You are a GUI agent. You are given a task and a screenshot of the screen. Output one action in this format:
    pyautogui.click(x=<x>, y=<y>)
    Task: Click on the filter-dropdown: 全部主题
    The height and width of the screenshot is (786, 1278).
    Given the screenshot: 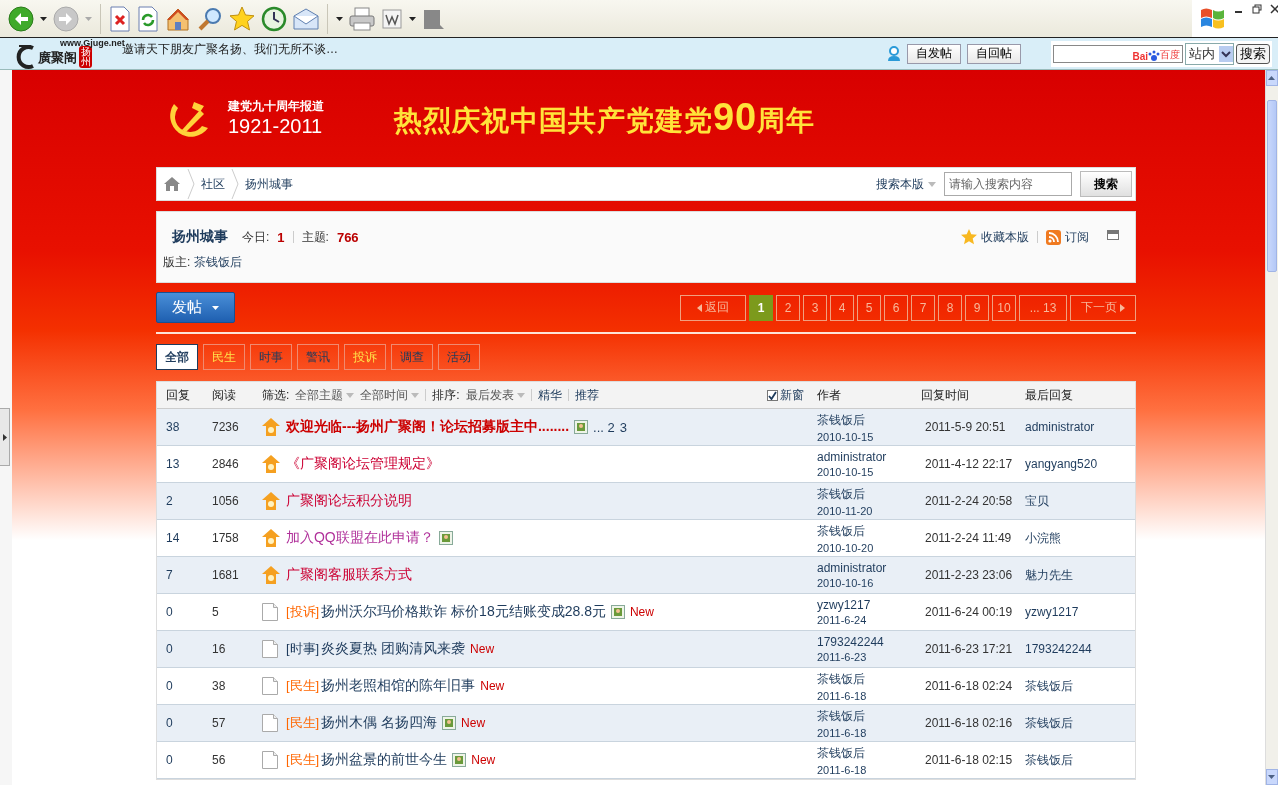 What is the action you would take?
    pyautogui.click(x=325, y=395)
    